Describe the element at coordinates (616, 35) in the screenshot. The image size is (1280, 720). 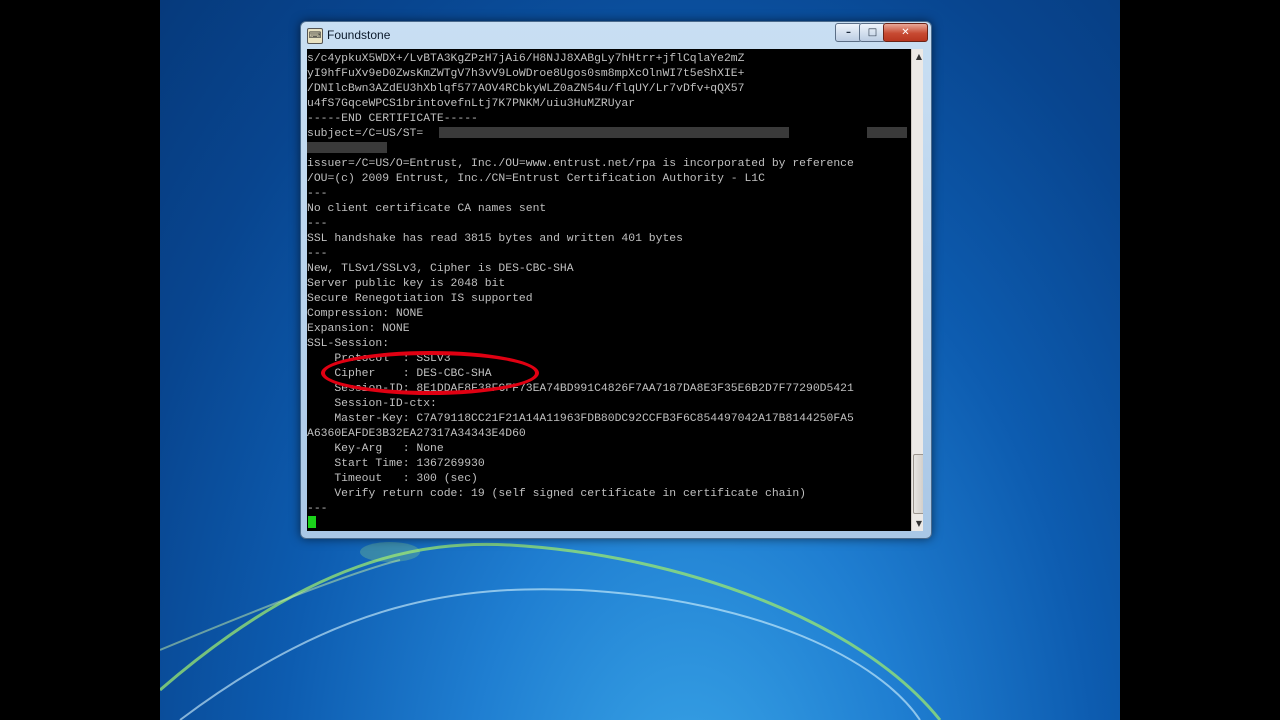
I see `title-bar: ⌨ Foundstone – □ ✕` at that location.